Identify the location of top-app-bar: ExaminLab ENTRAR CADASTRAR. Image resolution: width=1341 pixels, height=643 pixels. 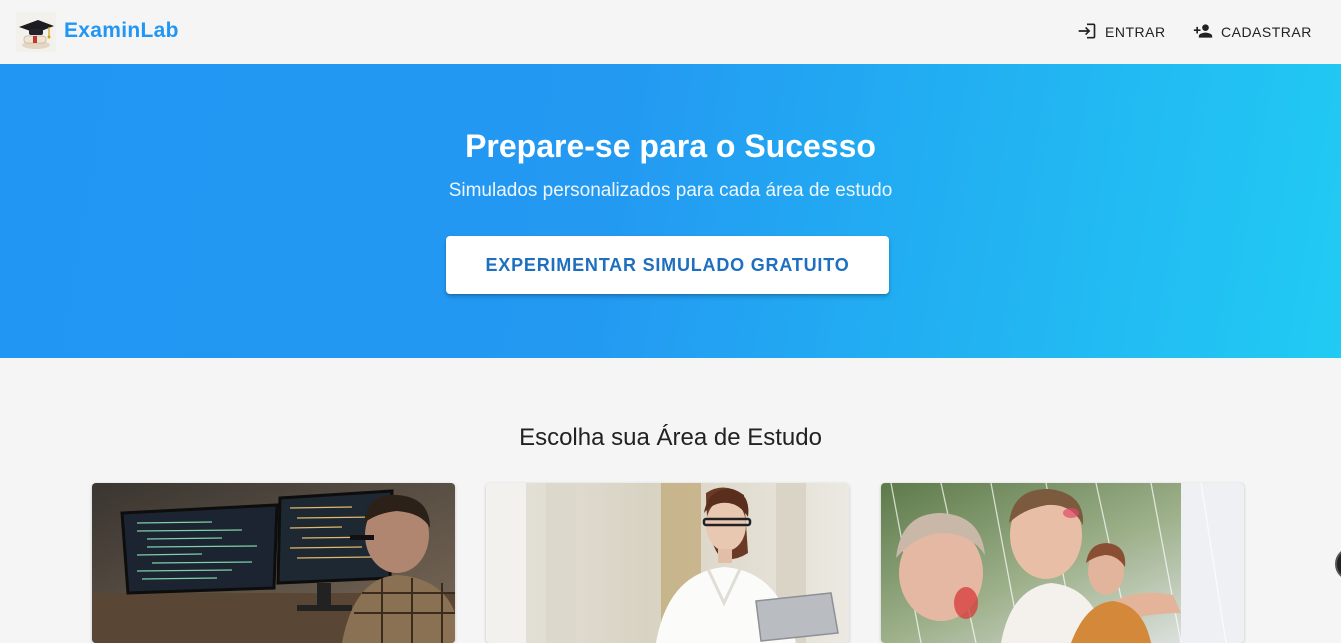
(670, 32).